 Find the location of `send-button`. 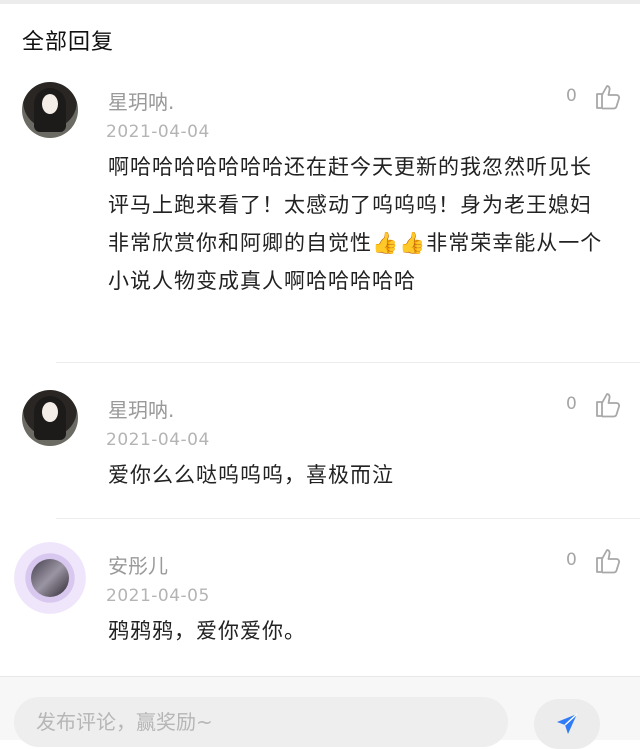

send-button is located at coordinates (567, 724).